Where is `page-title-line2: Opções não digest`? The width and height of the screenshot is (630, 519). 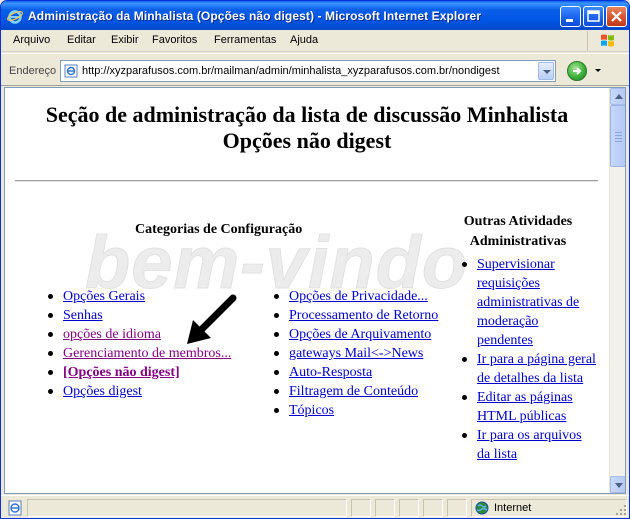
page-title-line2: Opções não digest is located at coordinates (307, 140).